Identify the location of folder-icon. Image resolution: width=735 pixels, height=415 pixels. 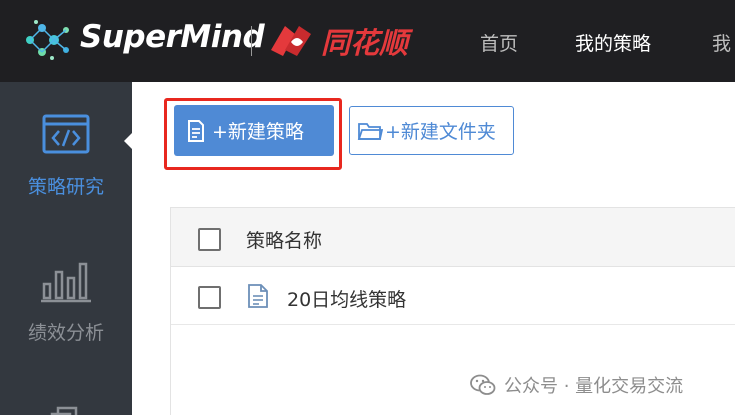
(370, 131).